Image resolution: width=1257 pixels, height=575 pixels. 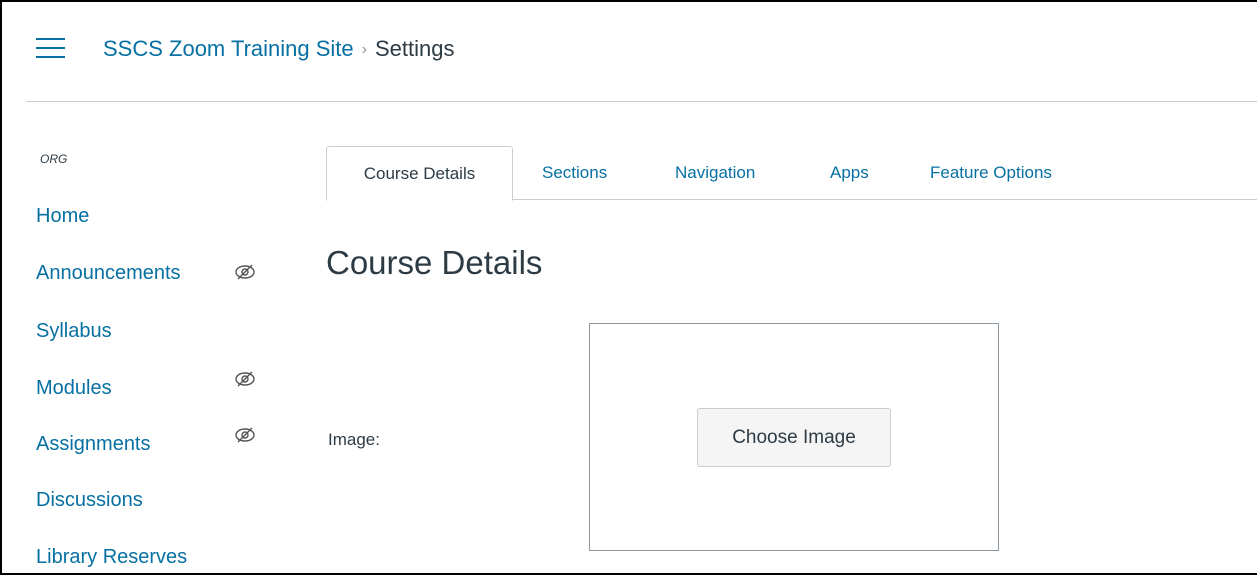 I want to click on image-field-label: Image:, so click(x=354, y=439).